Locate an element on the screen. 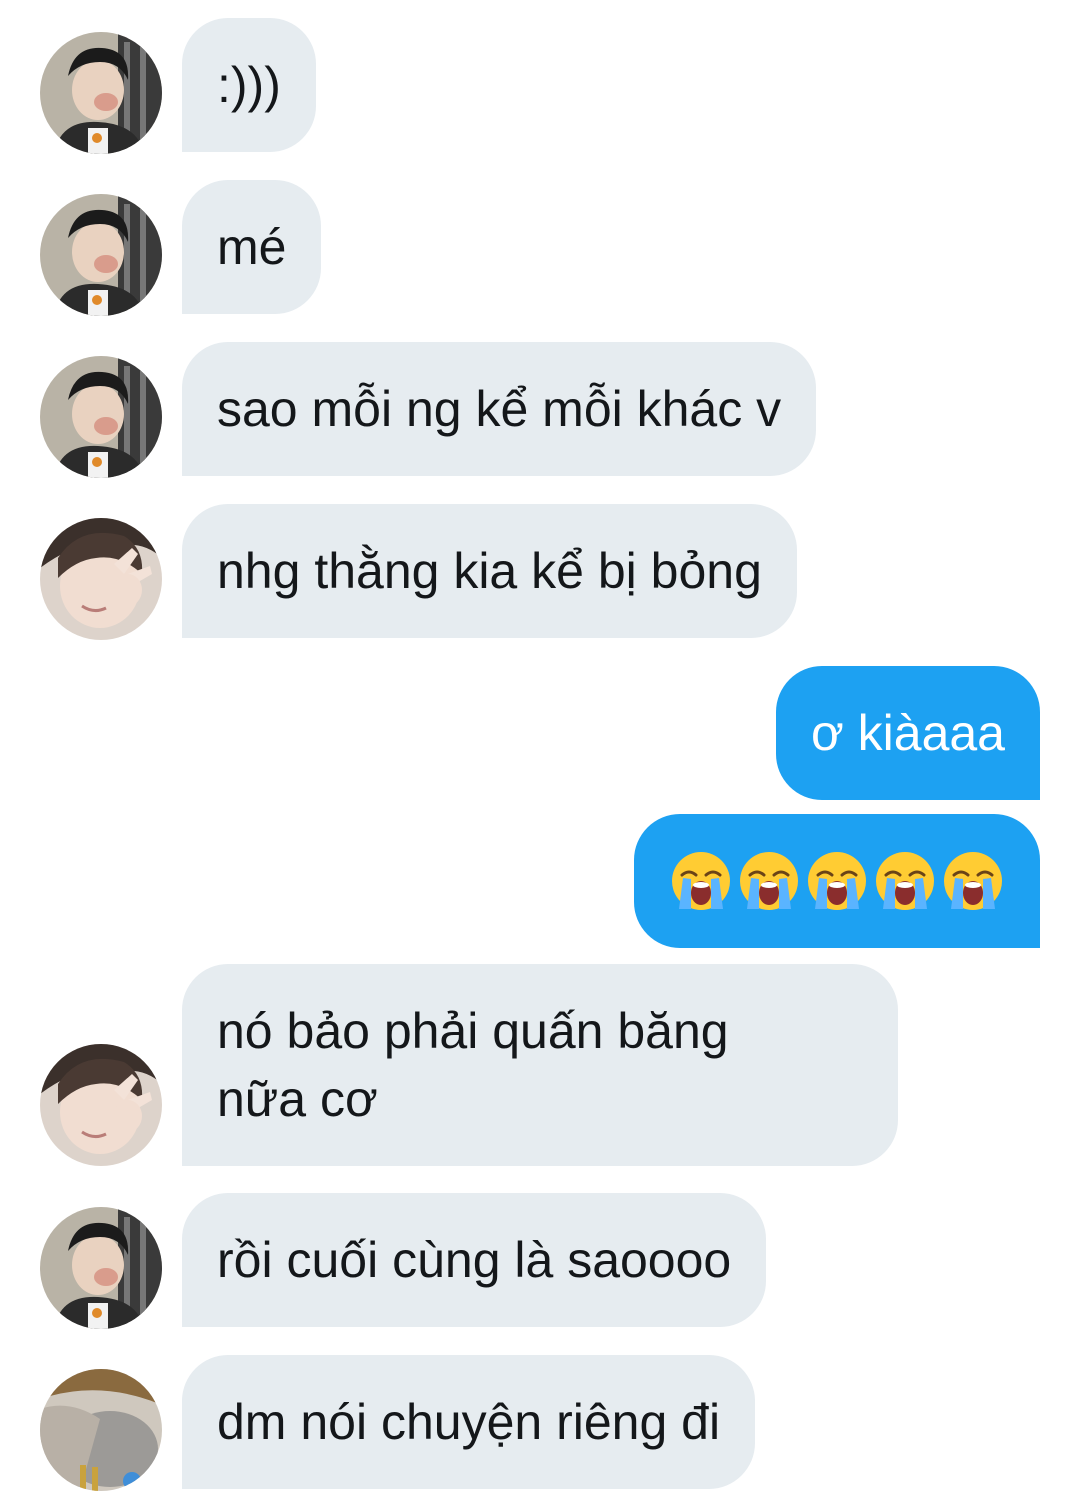  message-bubble: mé is located at coordinates (252, 247).